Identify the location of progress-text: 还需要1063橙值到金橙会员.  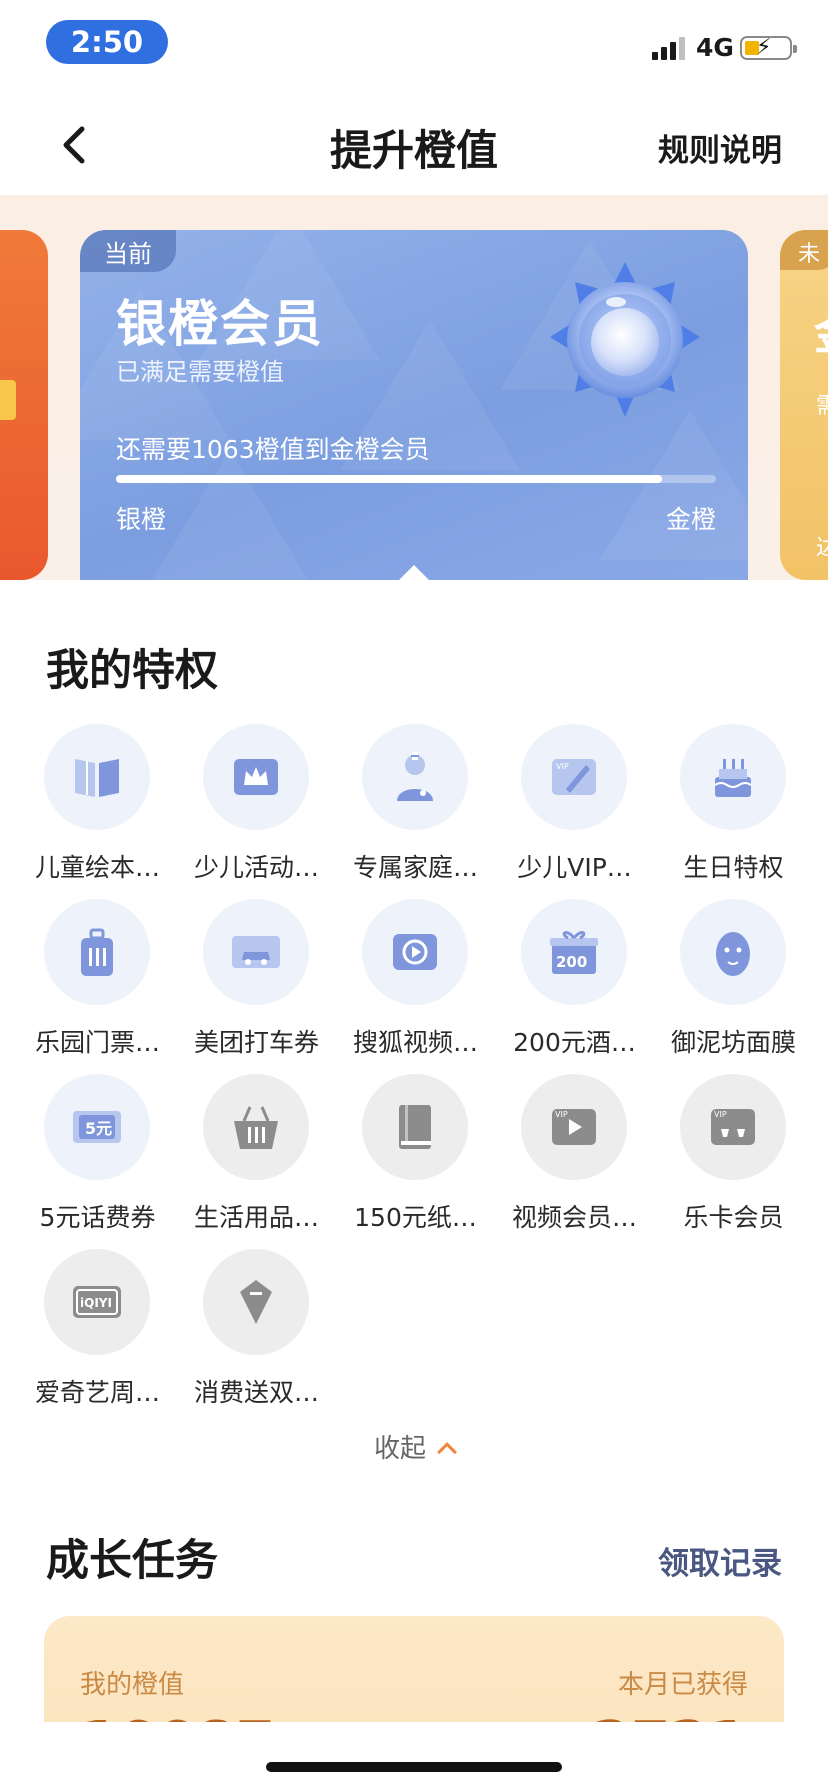
(273, 449).